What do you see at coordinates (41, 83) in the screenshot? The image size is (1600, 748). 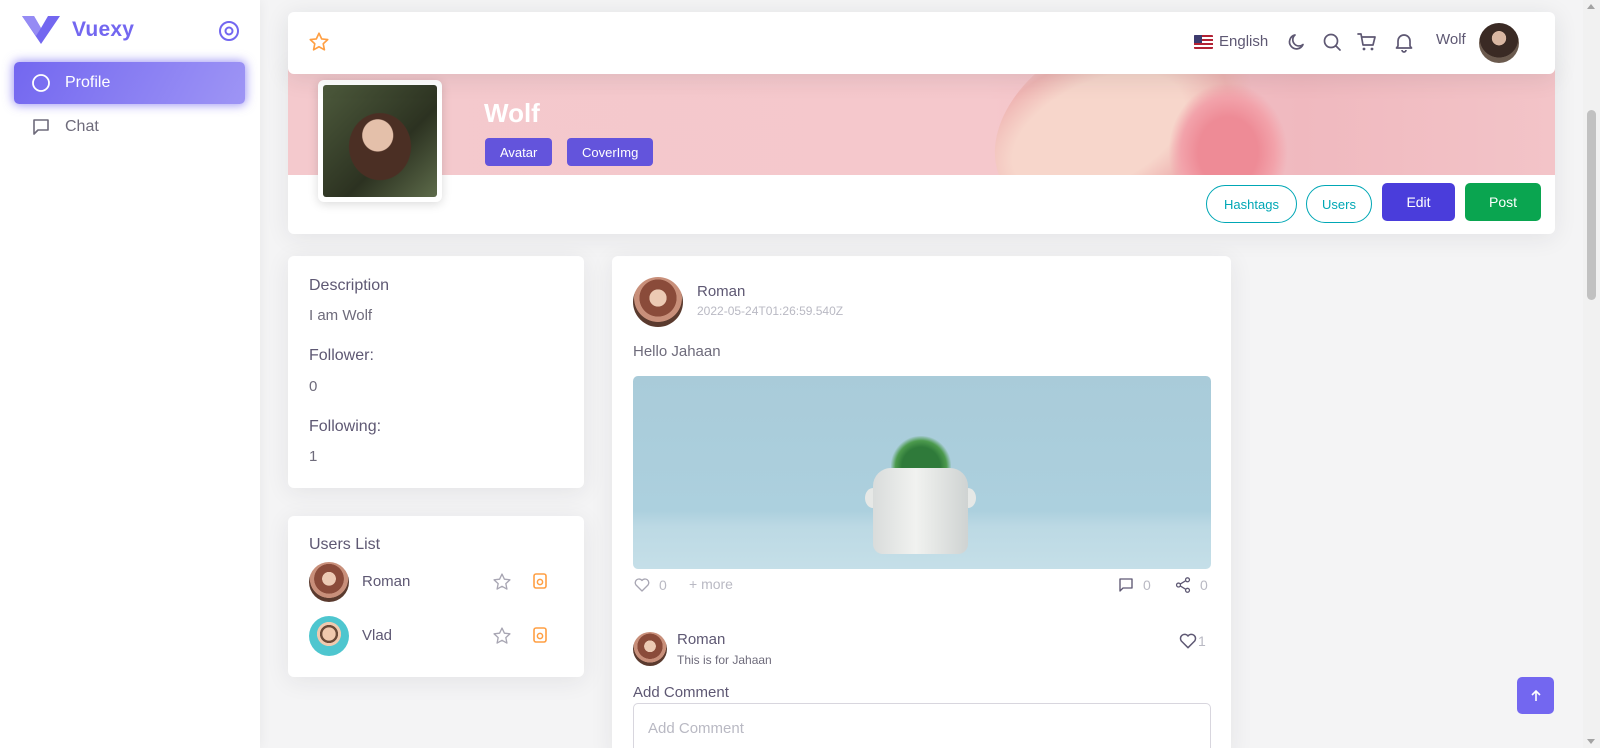 I see `circle-icon` at bounding box center [41, 83].